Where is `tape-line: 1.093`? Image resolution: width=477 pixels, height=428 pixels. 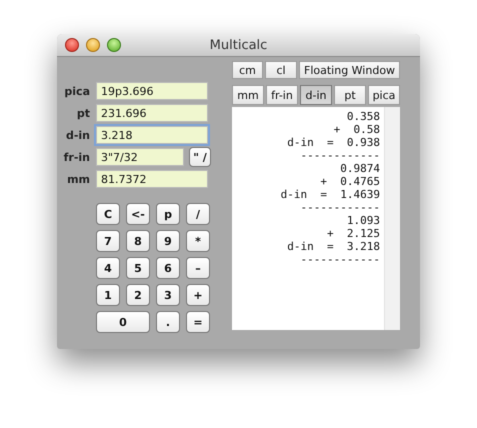
tape-line: 1.093 is located at coordinates (363, 220).